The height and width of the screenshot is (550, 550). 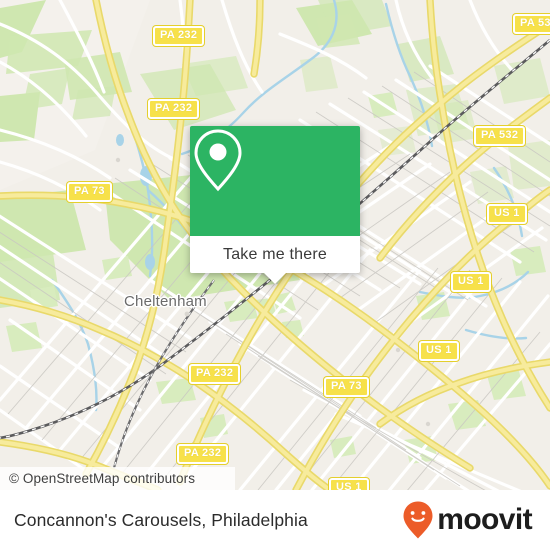 I want to click on moovit-pin-icon, so click(x=418, y=520).